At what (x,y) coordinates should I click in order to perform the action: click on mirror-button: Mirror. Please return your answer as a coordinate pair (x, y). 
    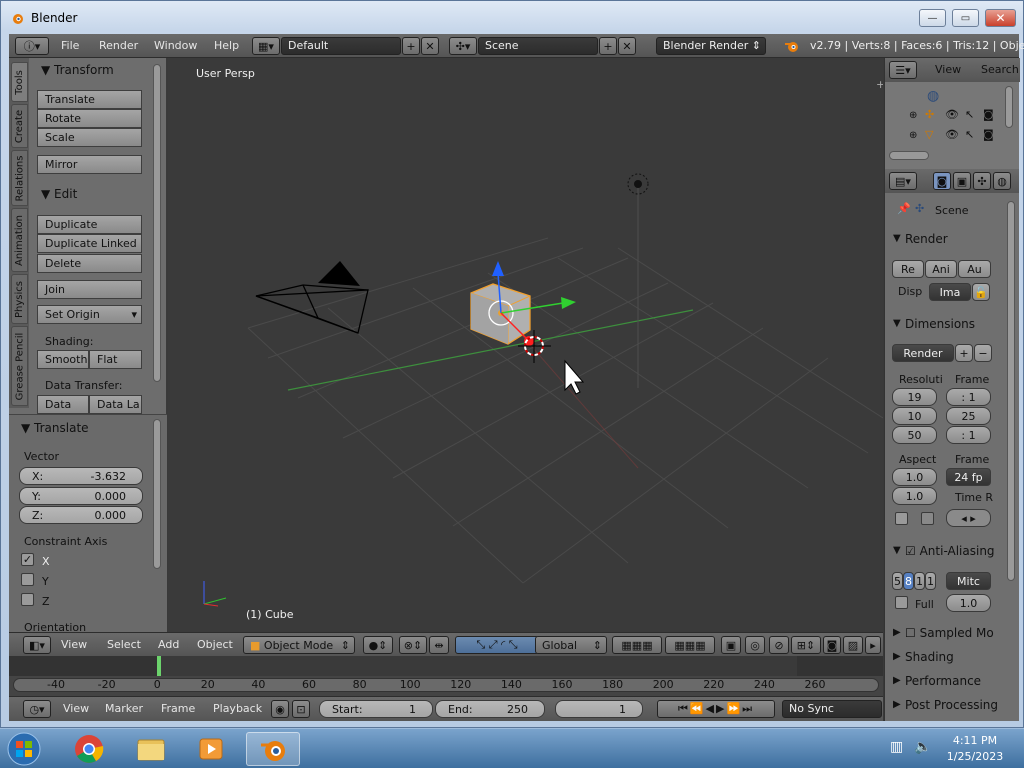
    Looking at the image, I should click on (89, 164).